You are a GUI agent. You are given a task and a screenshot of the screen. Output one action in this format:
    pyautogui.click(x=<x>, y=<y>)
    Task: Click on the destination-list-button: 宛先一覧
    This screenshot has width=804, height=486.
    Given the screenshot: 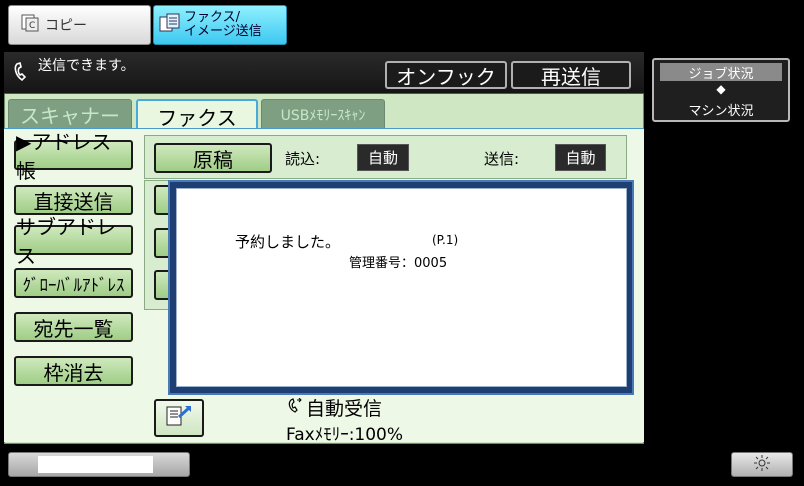 What is the action you would take?
    pyautogui.click(x=73, y=327)
    